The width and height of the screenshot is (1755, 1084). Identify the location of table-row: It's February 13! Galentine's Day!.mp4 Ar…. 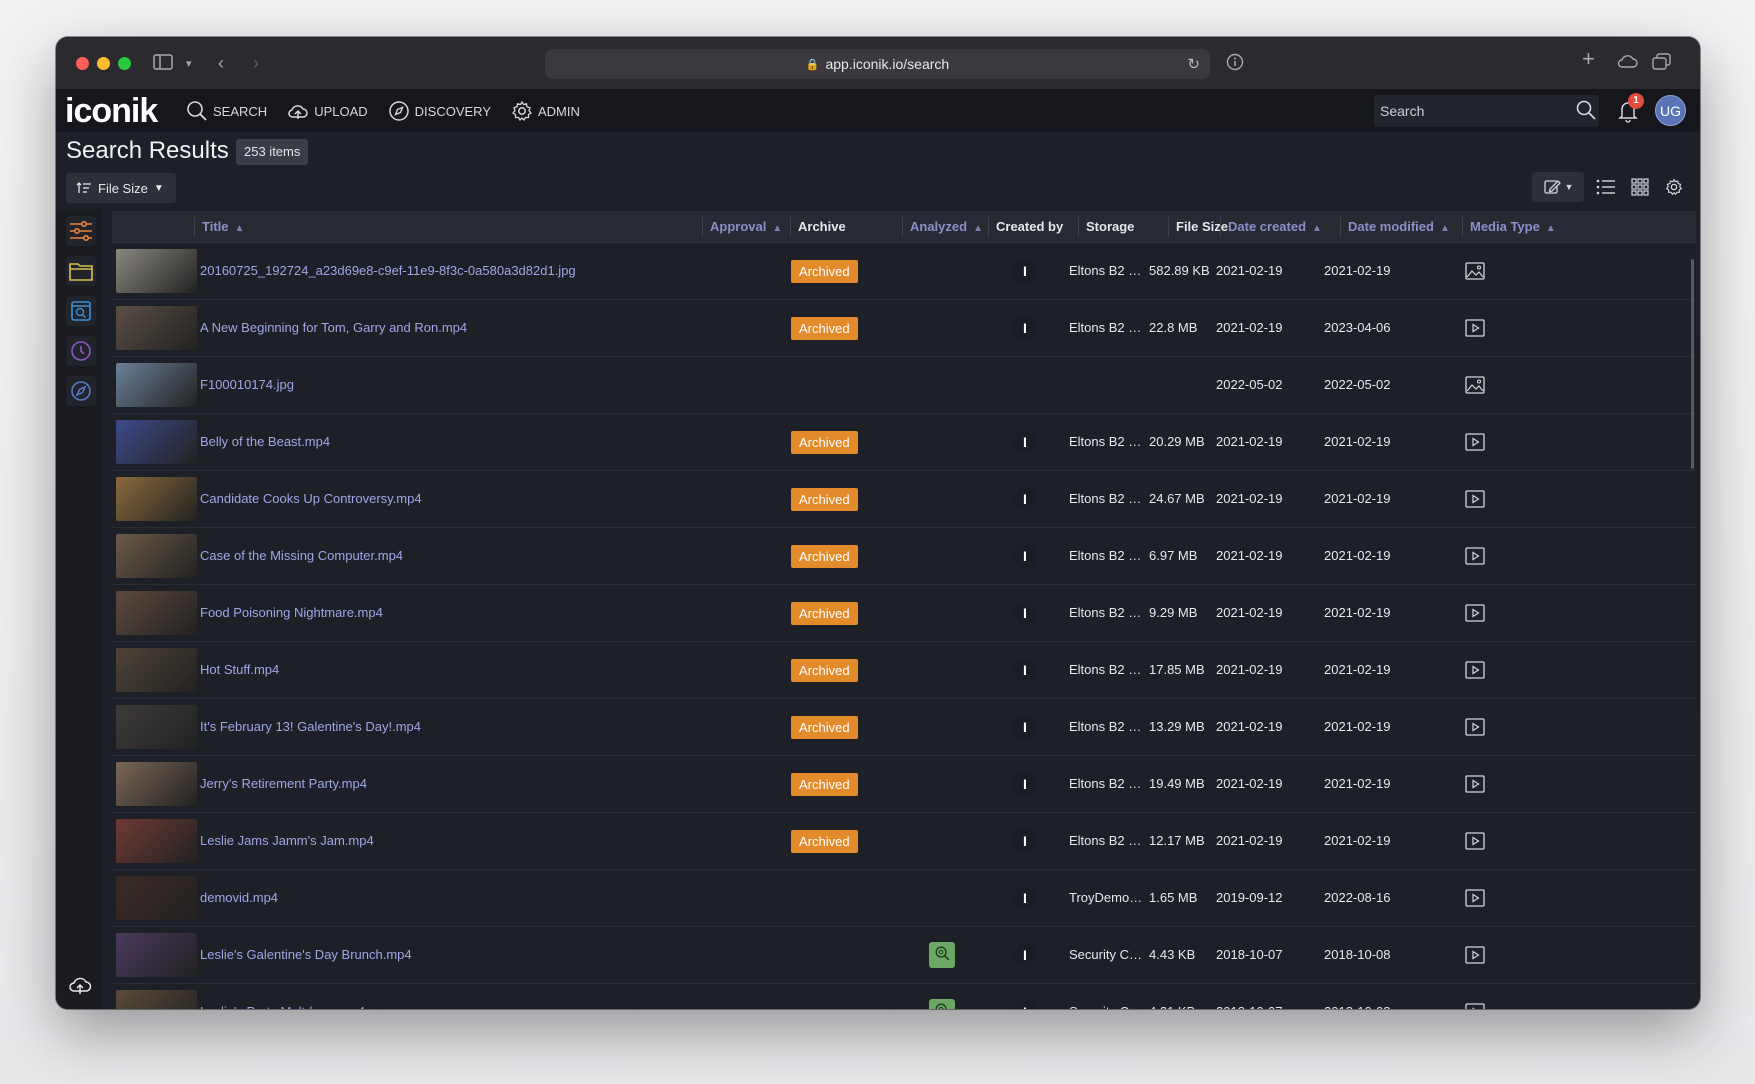
(904, 727).